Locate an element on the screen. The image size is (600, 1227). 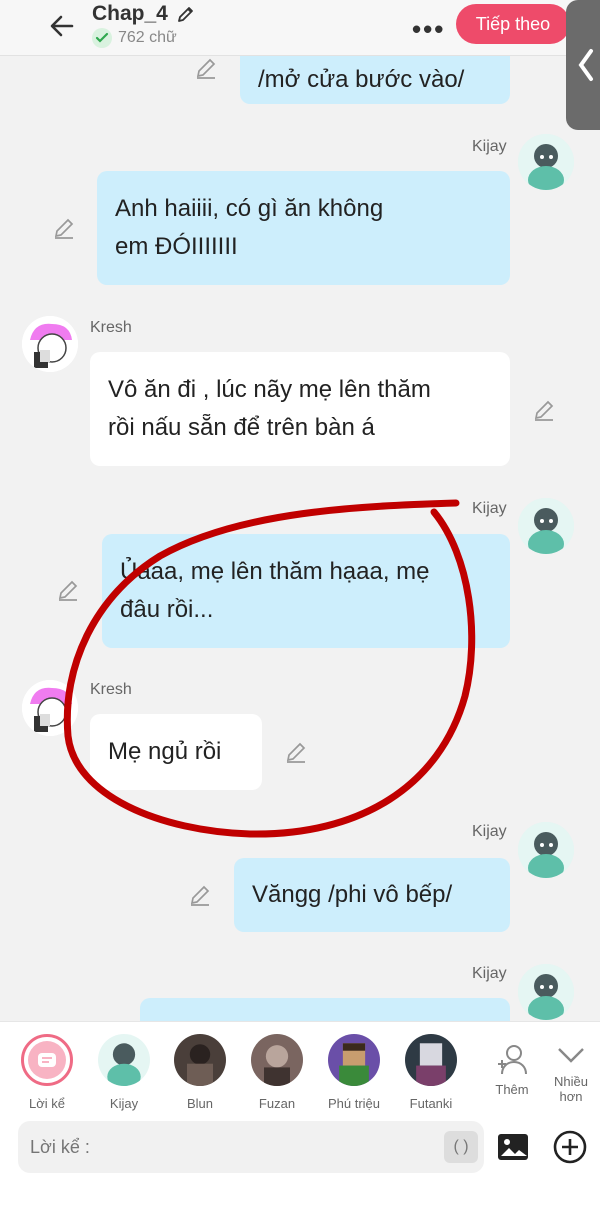
word-count: 762 chữ is located at coordinates (144, 38).